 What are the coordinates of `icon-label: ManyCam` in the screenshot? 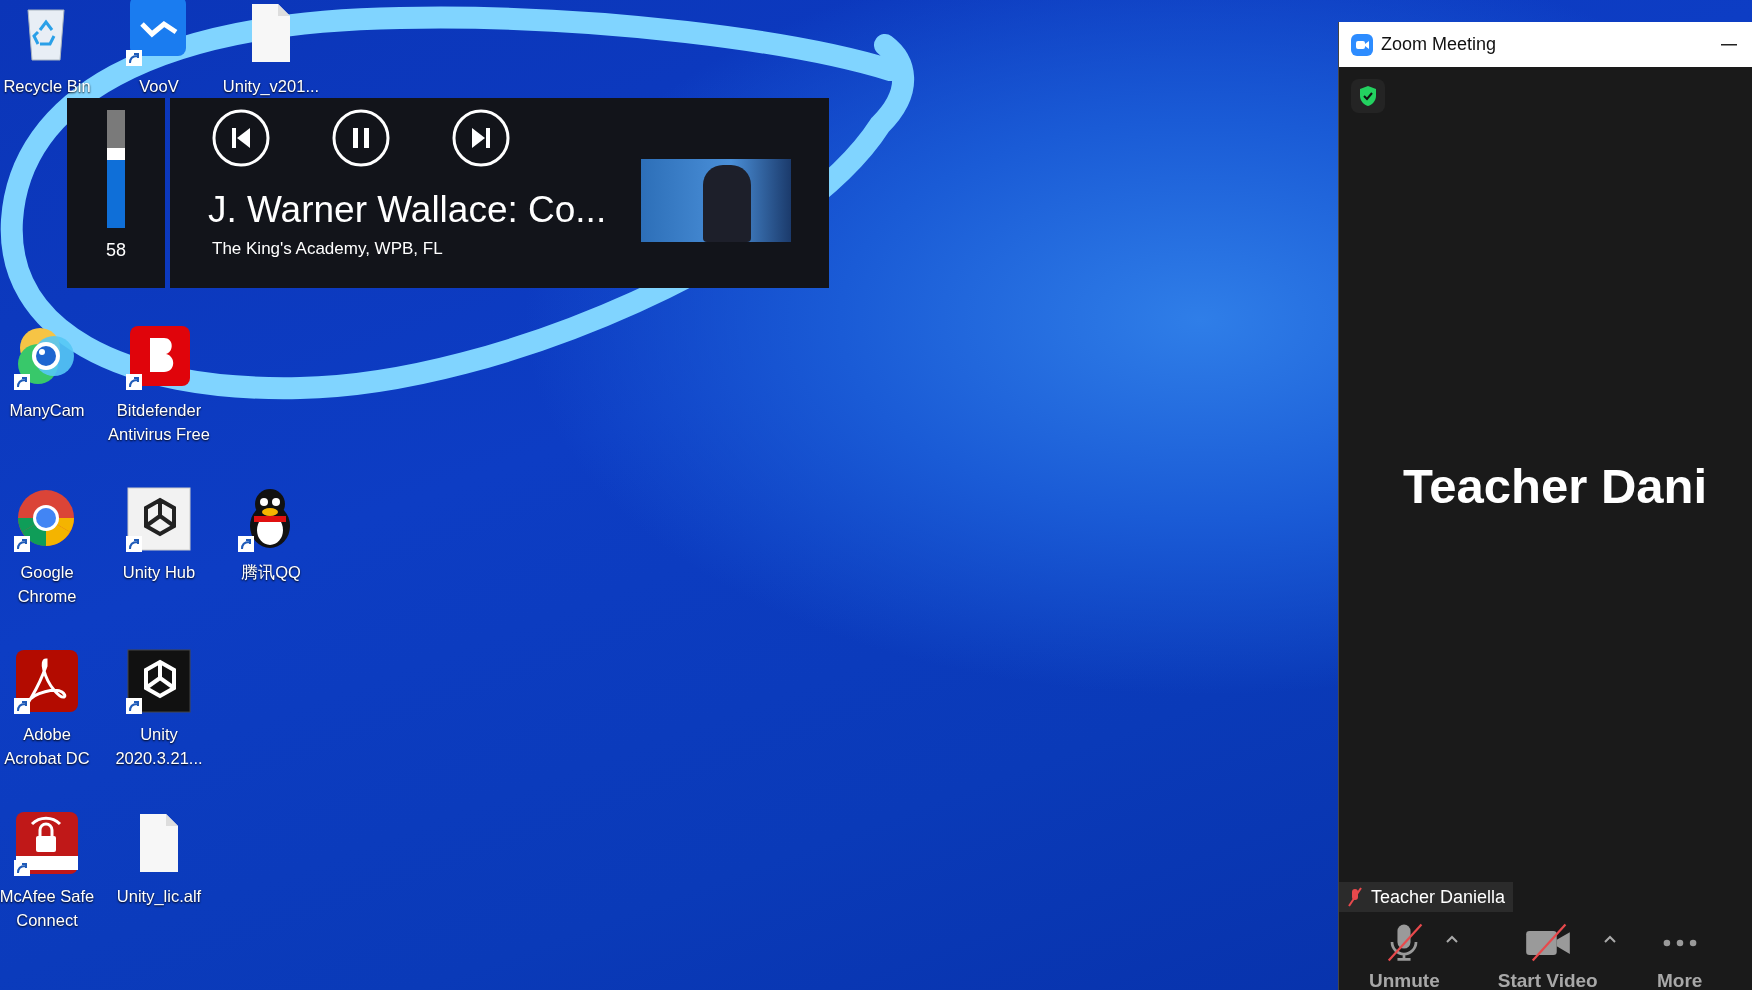 It's located at (50, 410).